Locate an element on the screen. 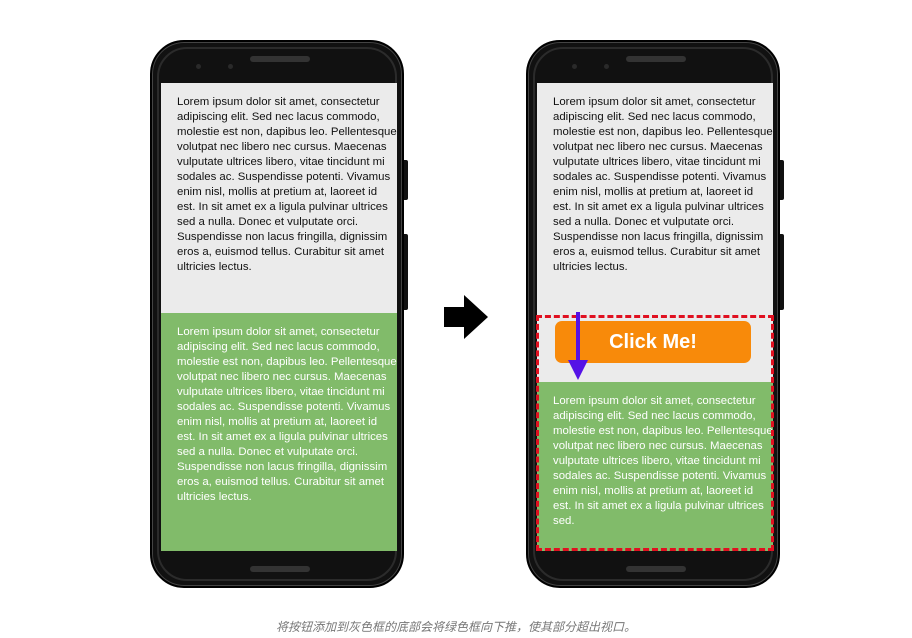  down-arrow-icon is located at coordinates (578, 346).